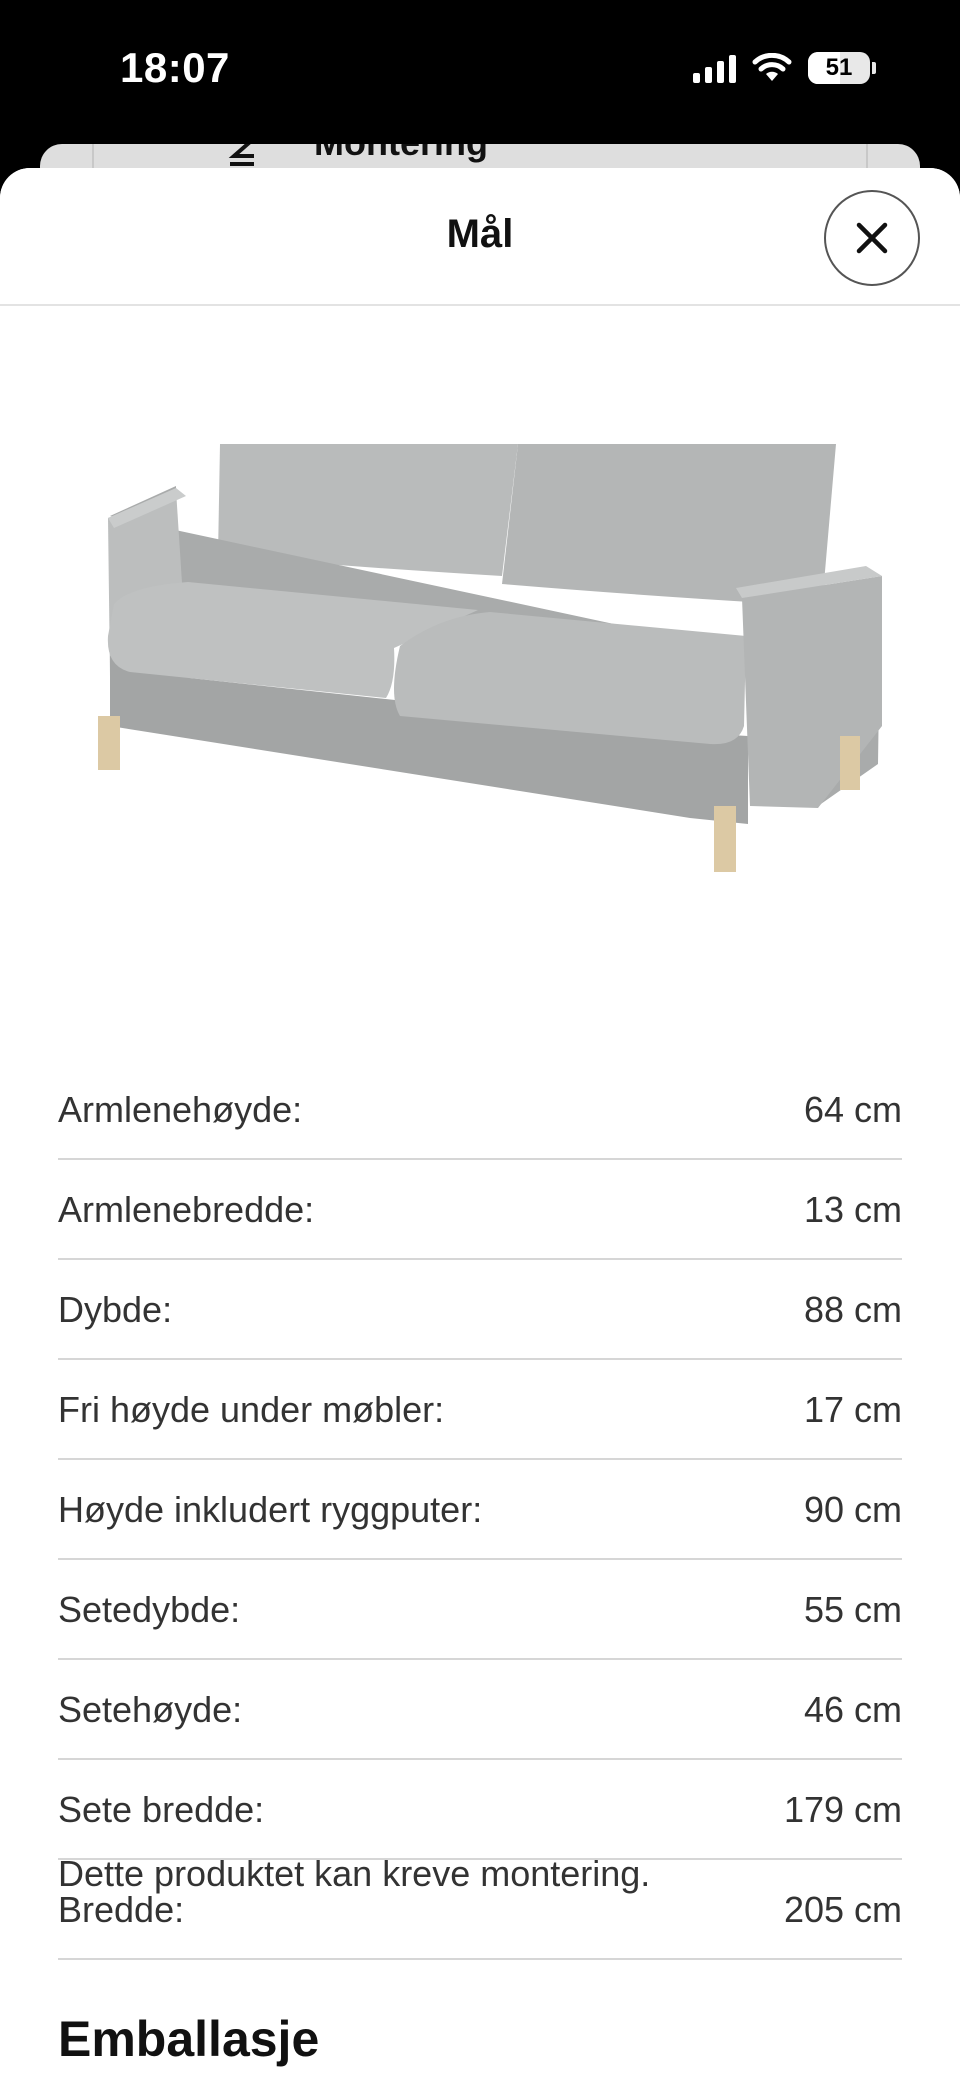 The height and width of the screenshot is (2081, 960). What do you see at coordinates (480, 1110) in the screenshot?
I see `dimension-row-armlenehoyde: Armlenehøyde: 64 cm` at bounding box center [480, 1110].